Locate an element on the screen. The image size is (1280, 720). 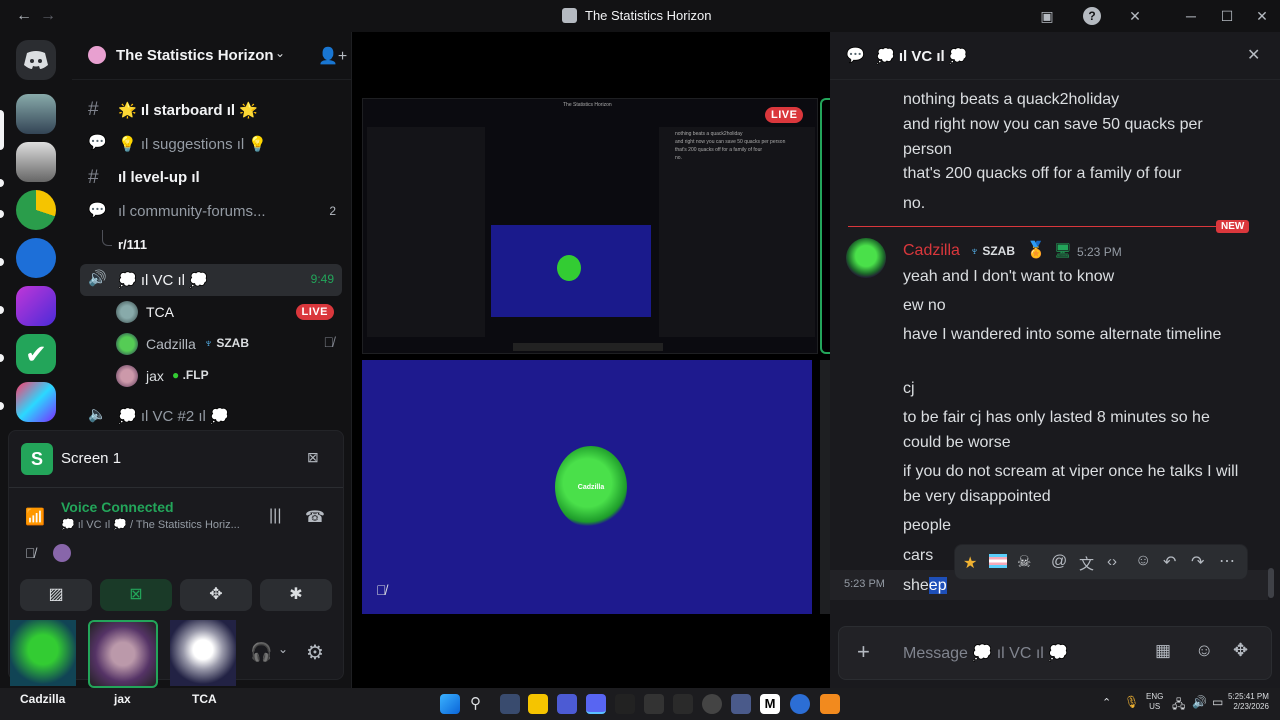
channel-label: 🌟 ıl starboard ıl 🌟 is located at coordinates (188, 110).